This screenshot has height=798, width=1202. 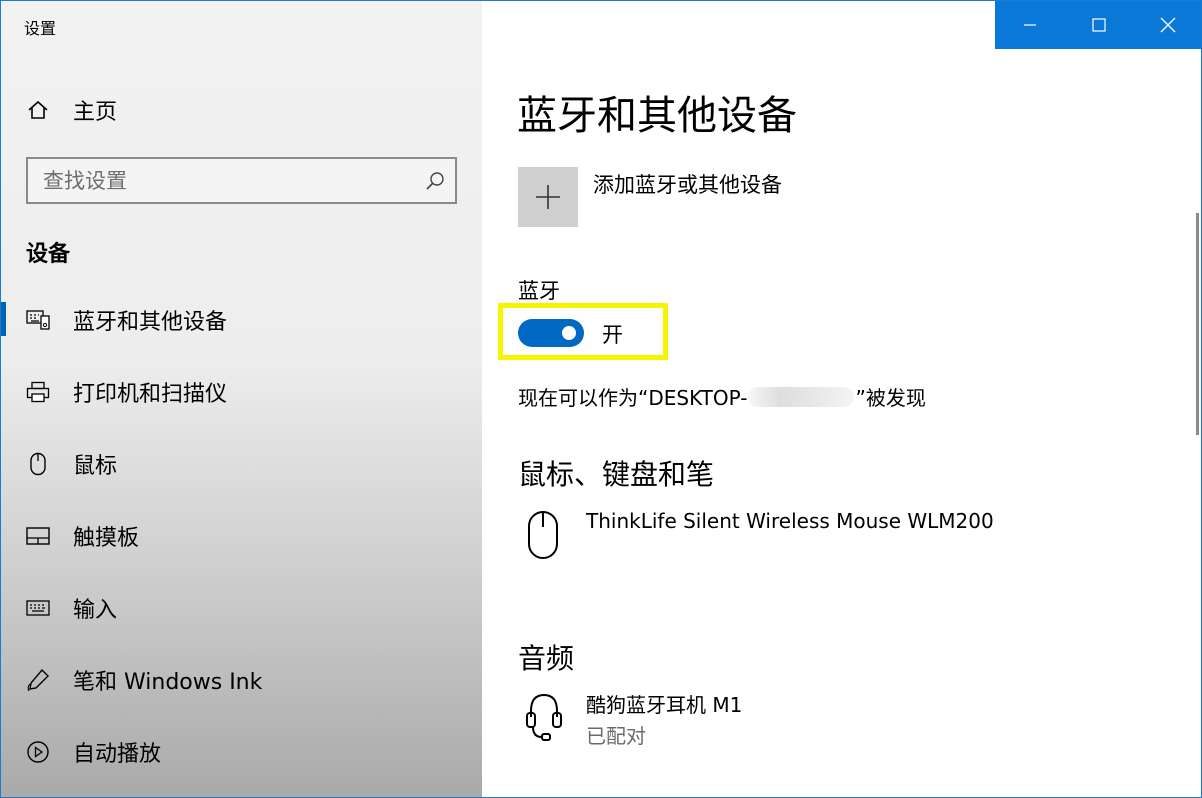 I want to click on sidebar-item-bluetooth: 蓝牙和其他设备, so click(x=241, y=320).